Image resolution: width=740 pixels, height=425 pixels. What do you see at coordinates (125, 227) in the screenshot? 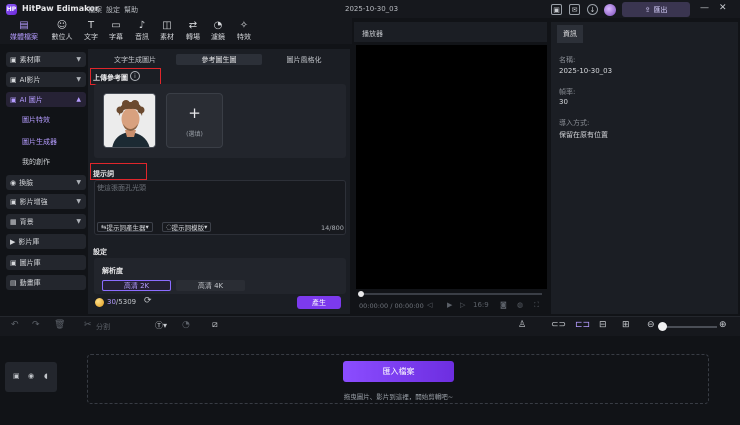
I see `prompt-generator-button: ⇆ 提示詞產生器 ▾` at bounding box center [125, 227].